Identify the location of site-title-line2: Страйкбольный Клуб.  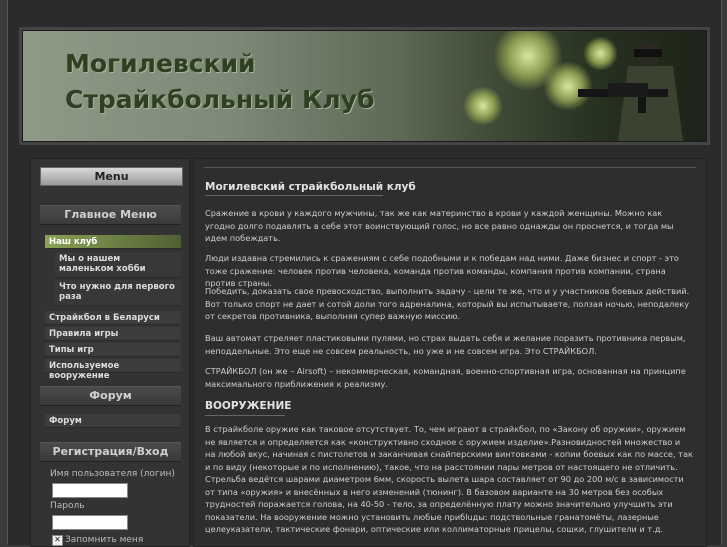
(220, 99).